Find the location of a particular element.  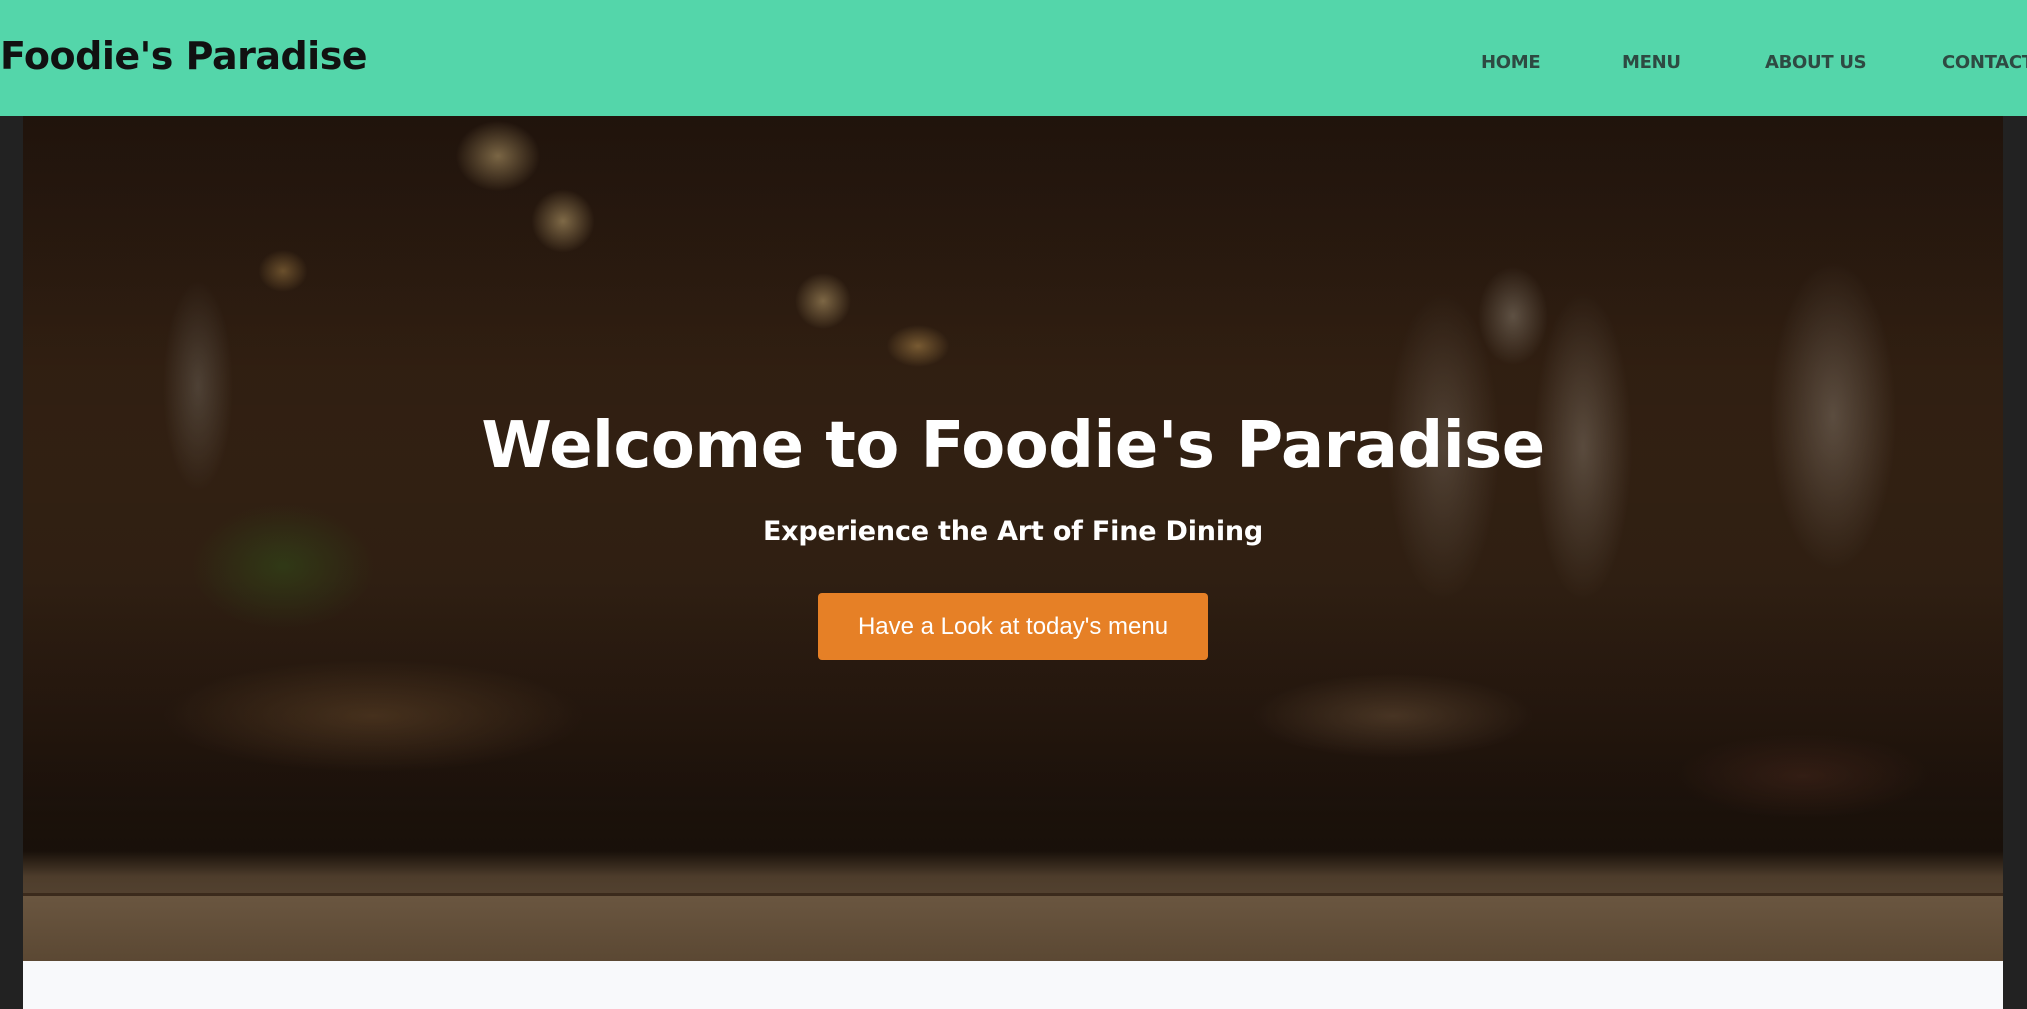

hero-subtitle: Experience the Art of Fine Dining is located at coordinates (1013, 531).